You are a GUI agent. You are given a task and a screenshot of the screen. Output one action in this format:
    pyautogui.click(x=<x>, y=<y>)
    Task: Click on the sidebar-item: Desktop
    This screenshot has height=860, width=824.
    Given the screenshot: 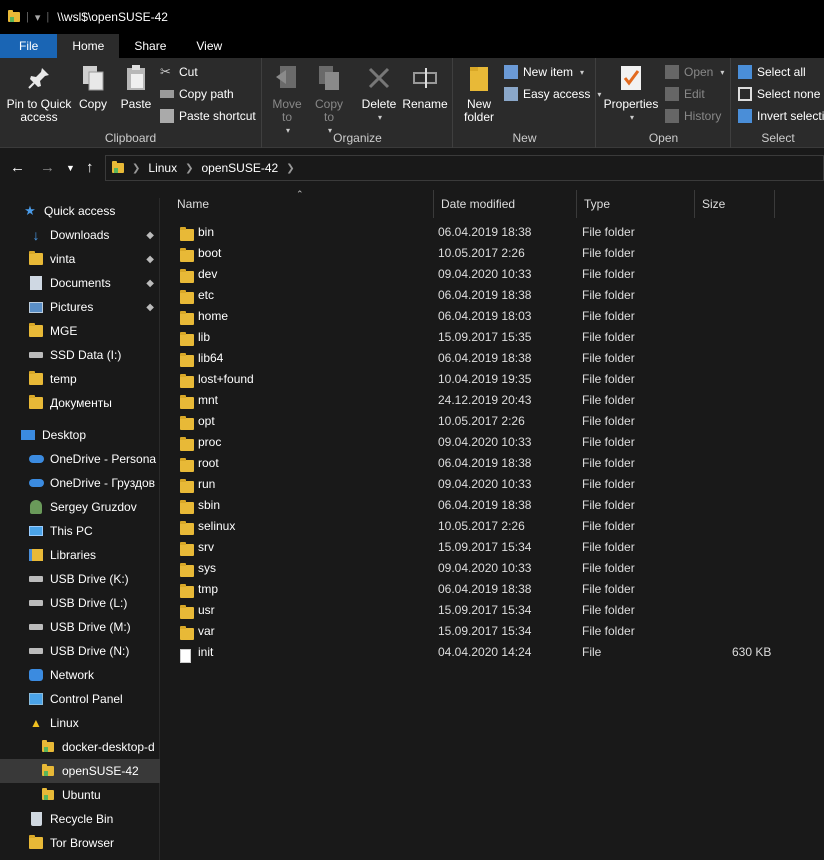 What is the action you would take?
    pyautogui.click(x=80, y=435)
    